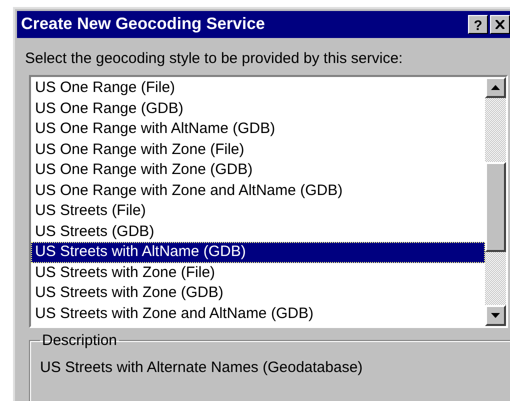 This screenshot has width=510, height=401. What do you see at coordinates (258, 252) in the screenshot?
I see `list-item: US Streets with AltName (GDB)` at bounding box center [258, 252].